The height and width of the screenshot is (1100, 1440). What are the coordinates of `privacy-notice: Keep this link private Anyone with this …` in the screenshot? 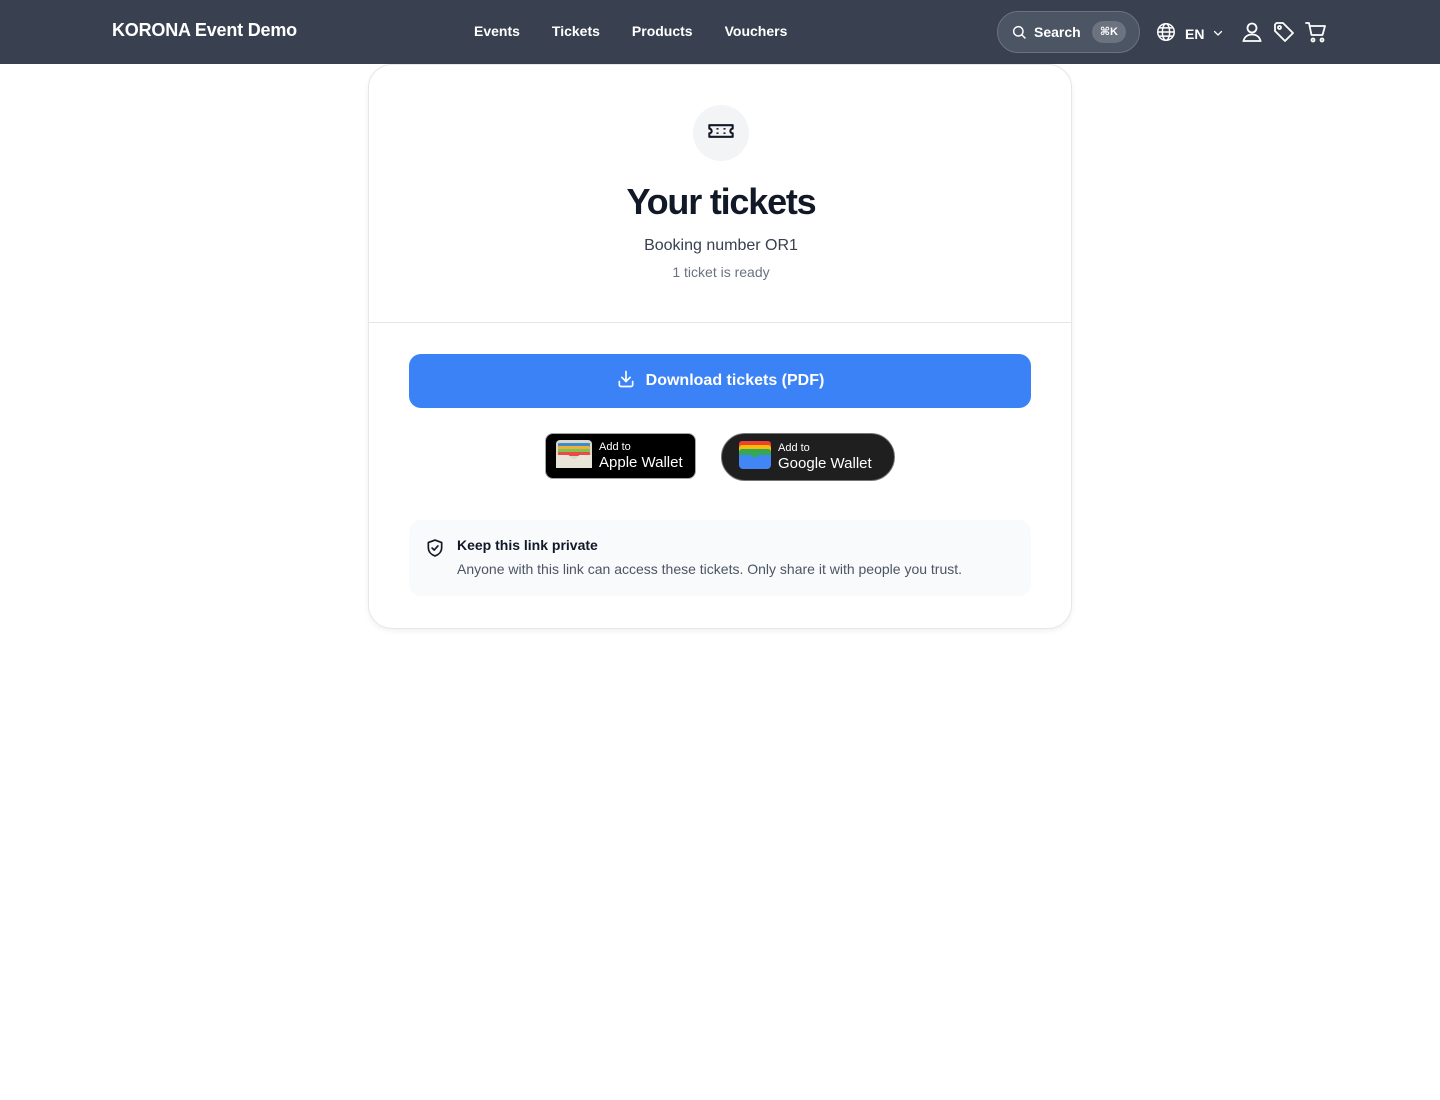 It's located at (720, 558).